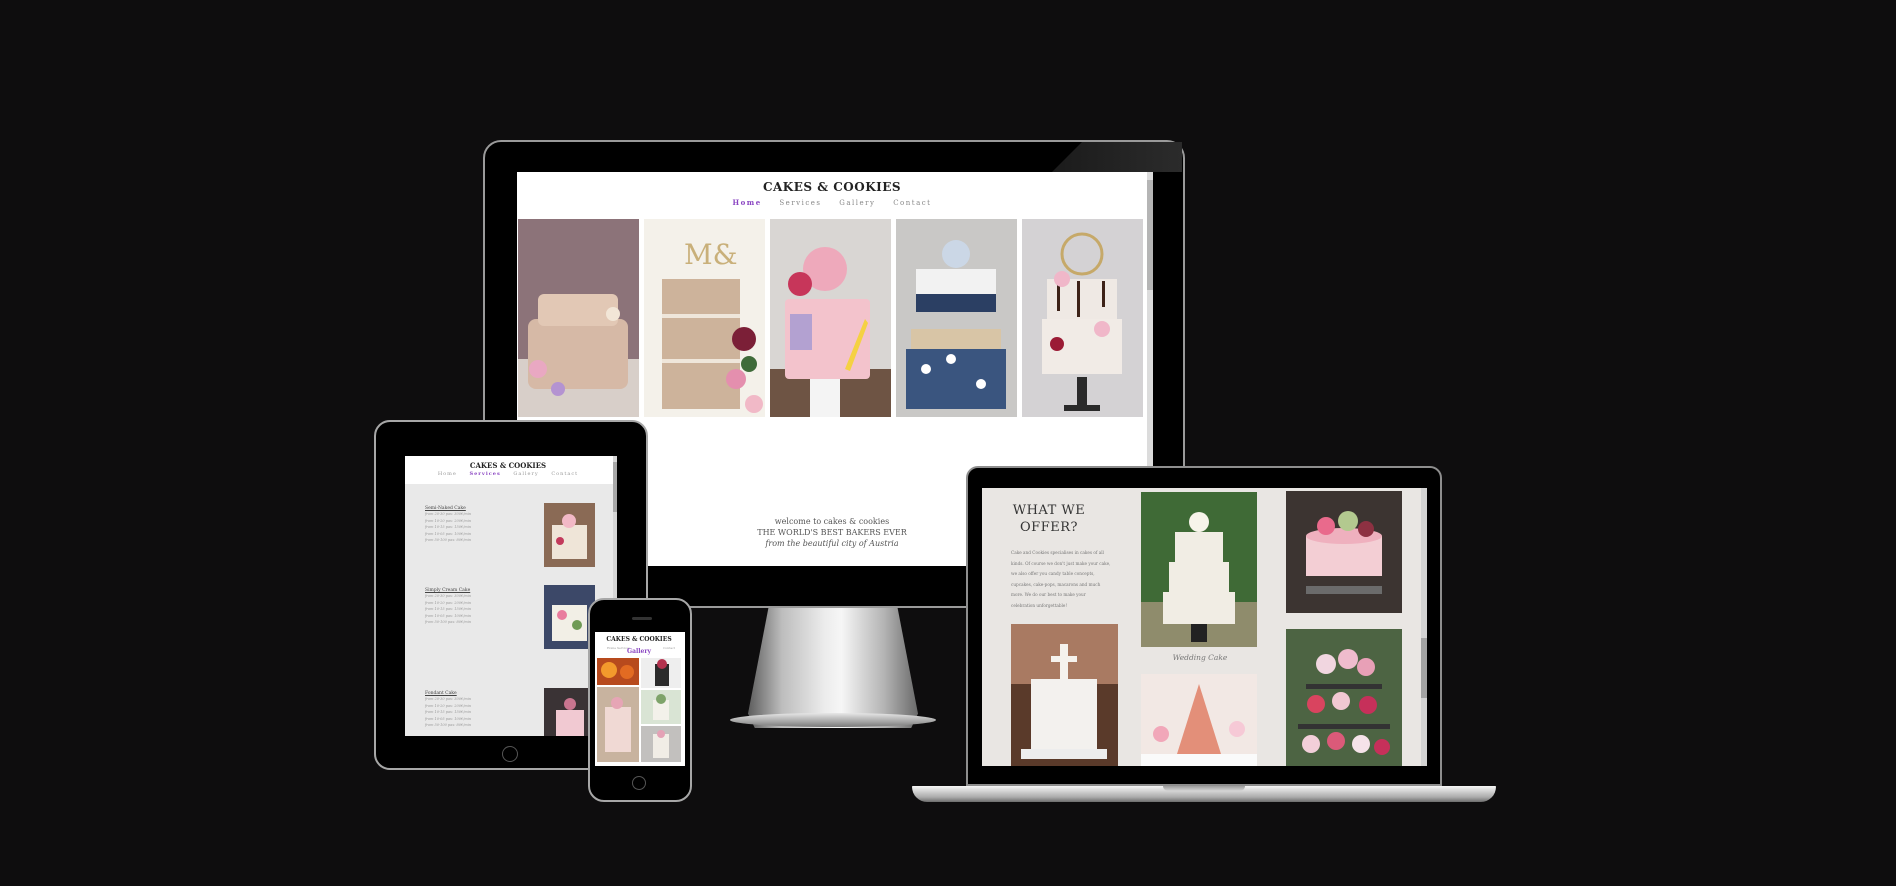 The image size is (1896, 886). Describe the element at coordinates (1424, 668) in the screenshot. I see `laptop-scrollbar-thumb` at that location.